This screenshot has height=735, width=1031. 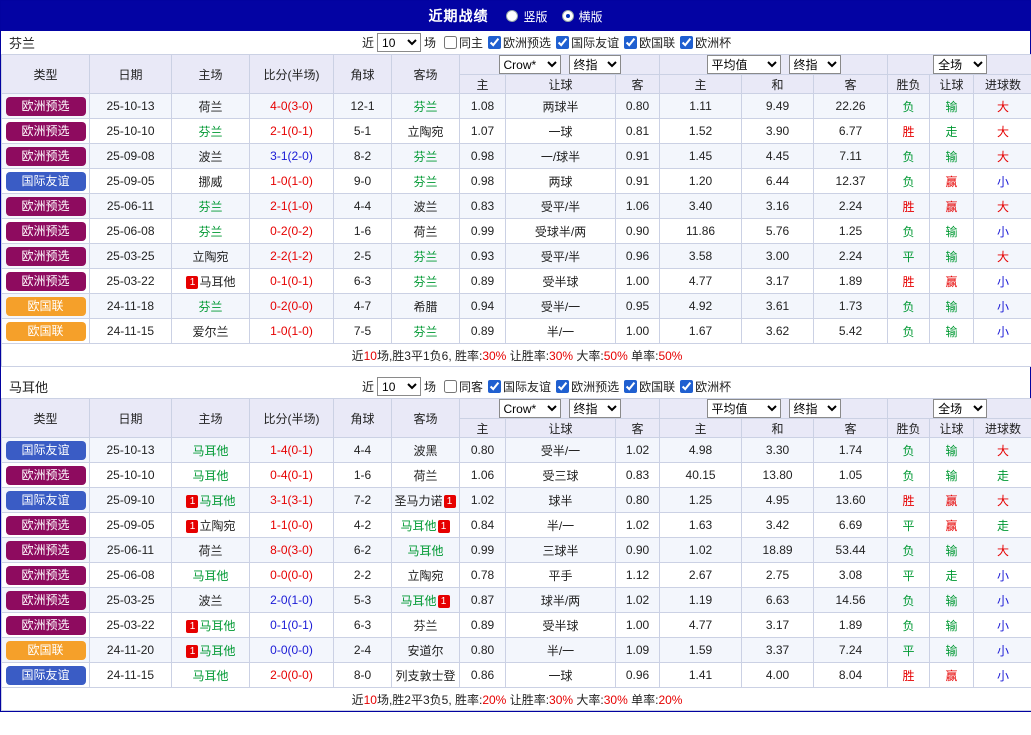 What do you see at coordinates (130, 131) in the screenshot?
I see `date-cell: 25-10-10` at bounding box center [130, 131].